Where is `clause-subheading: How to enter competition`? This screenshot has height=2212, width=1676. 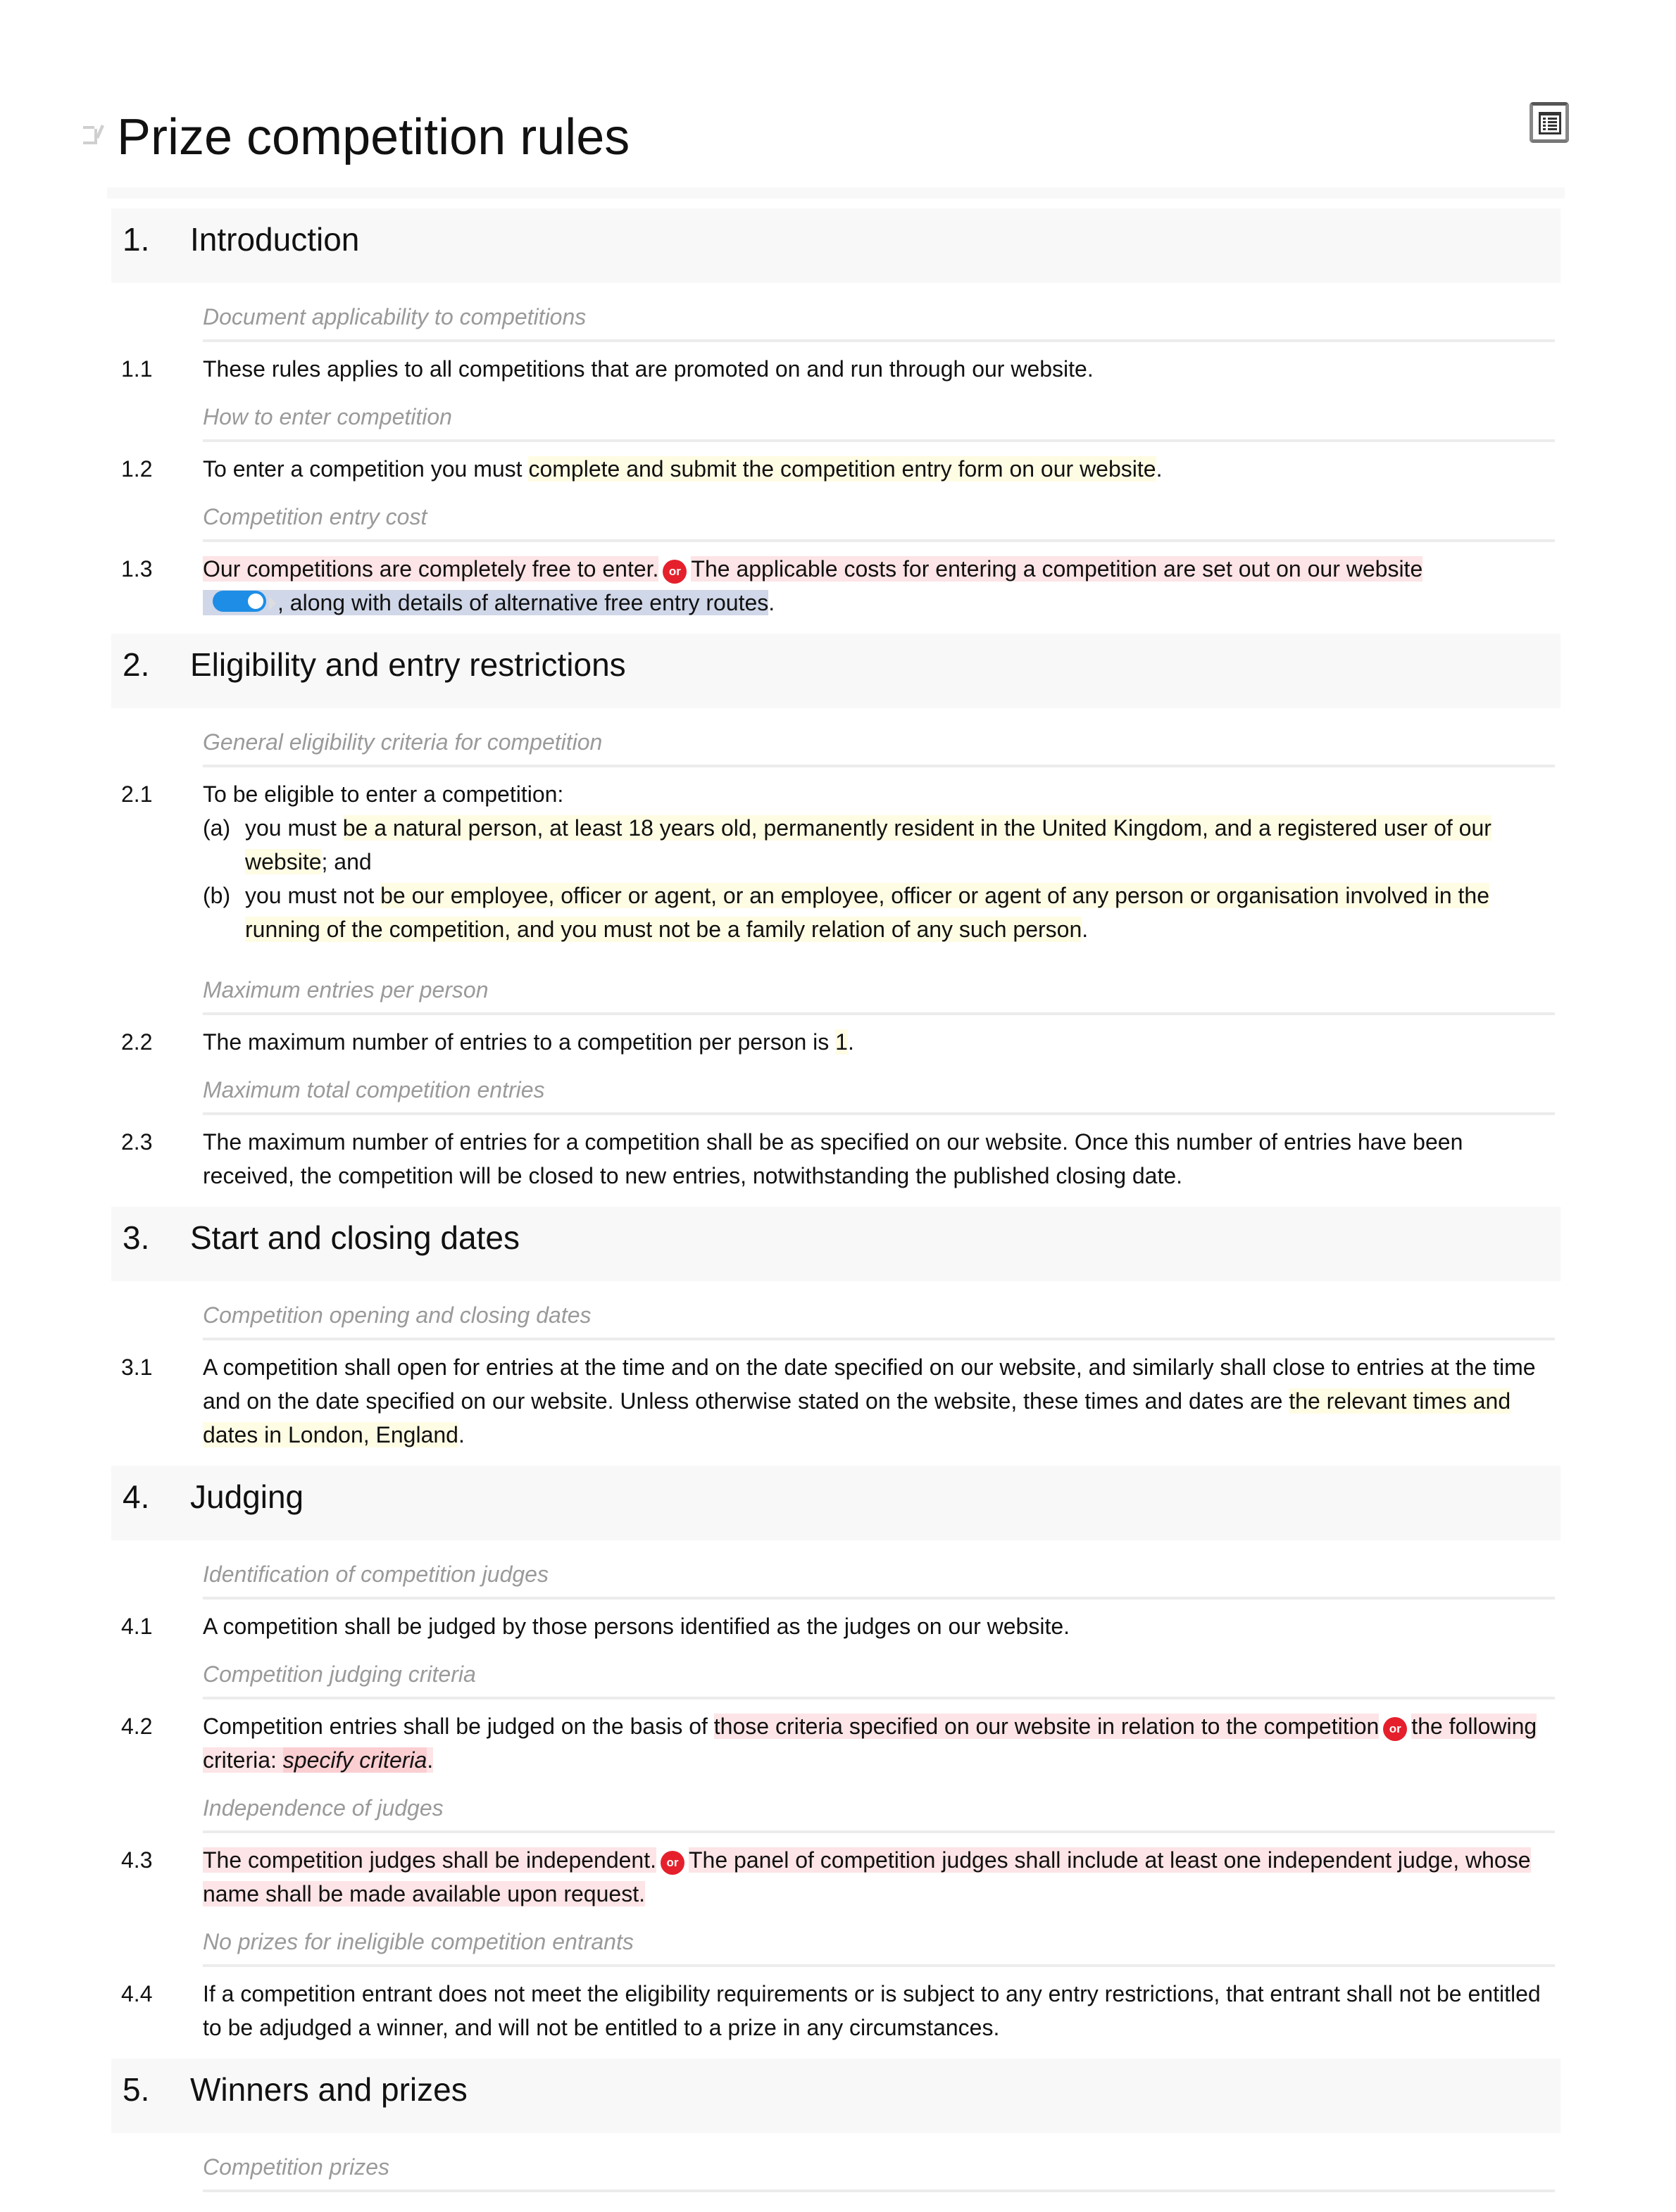 clause-subheading: How to enter competition is located at coordinates (879, 421).